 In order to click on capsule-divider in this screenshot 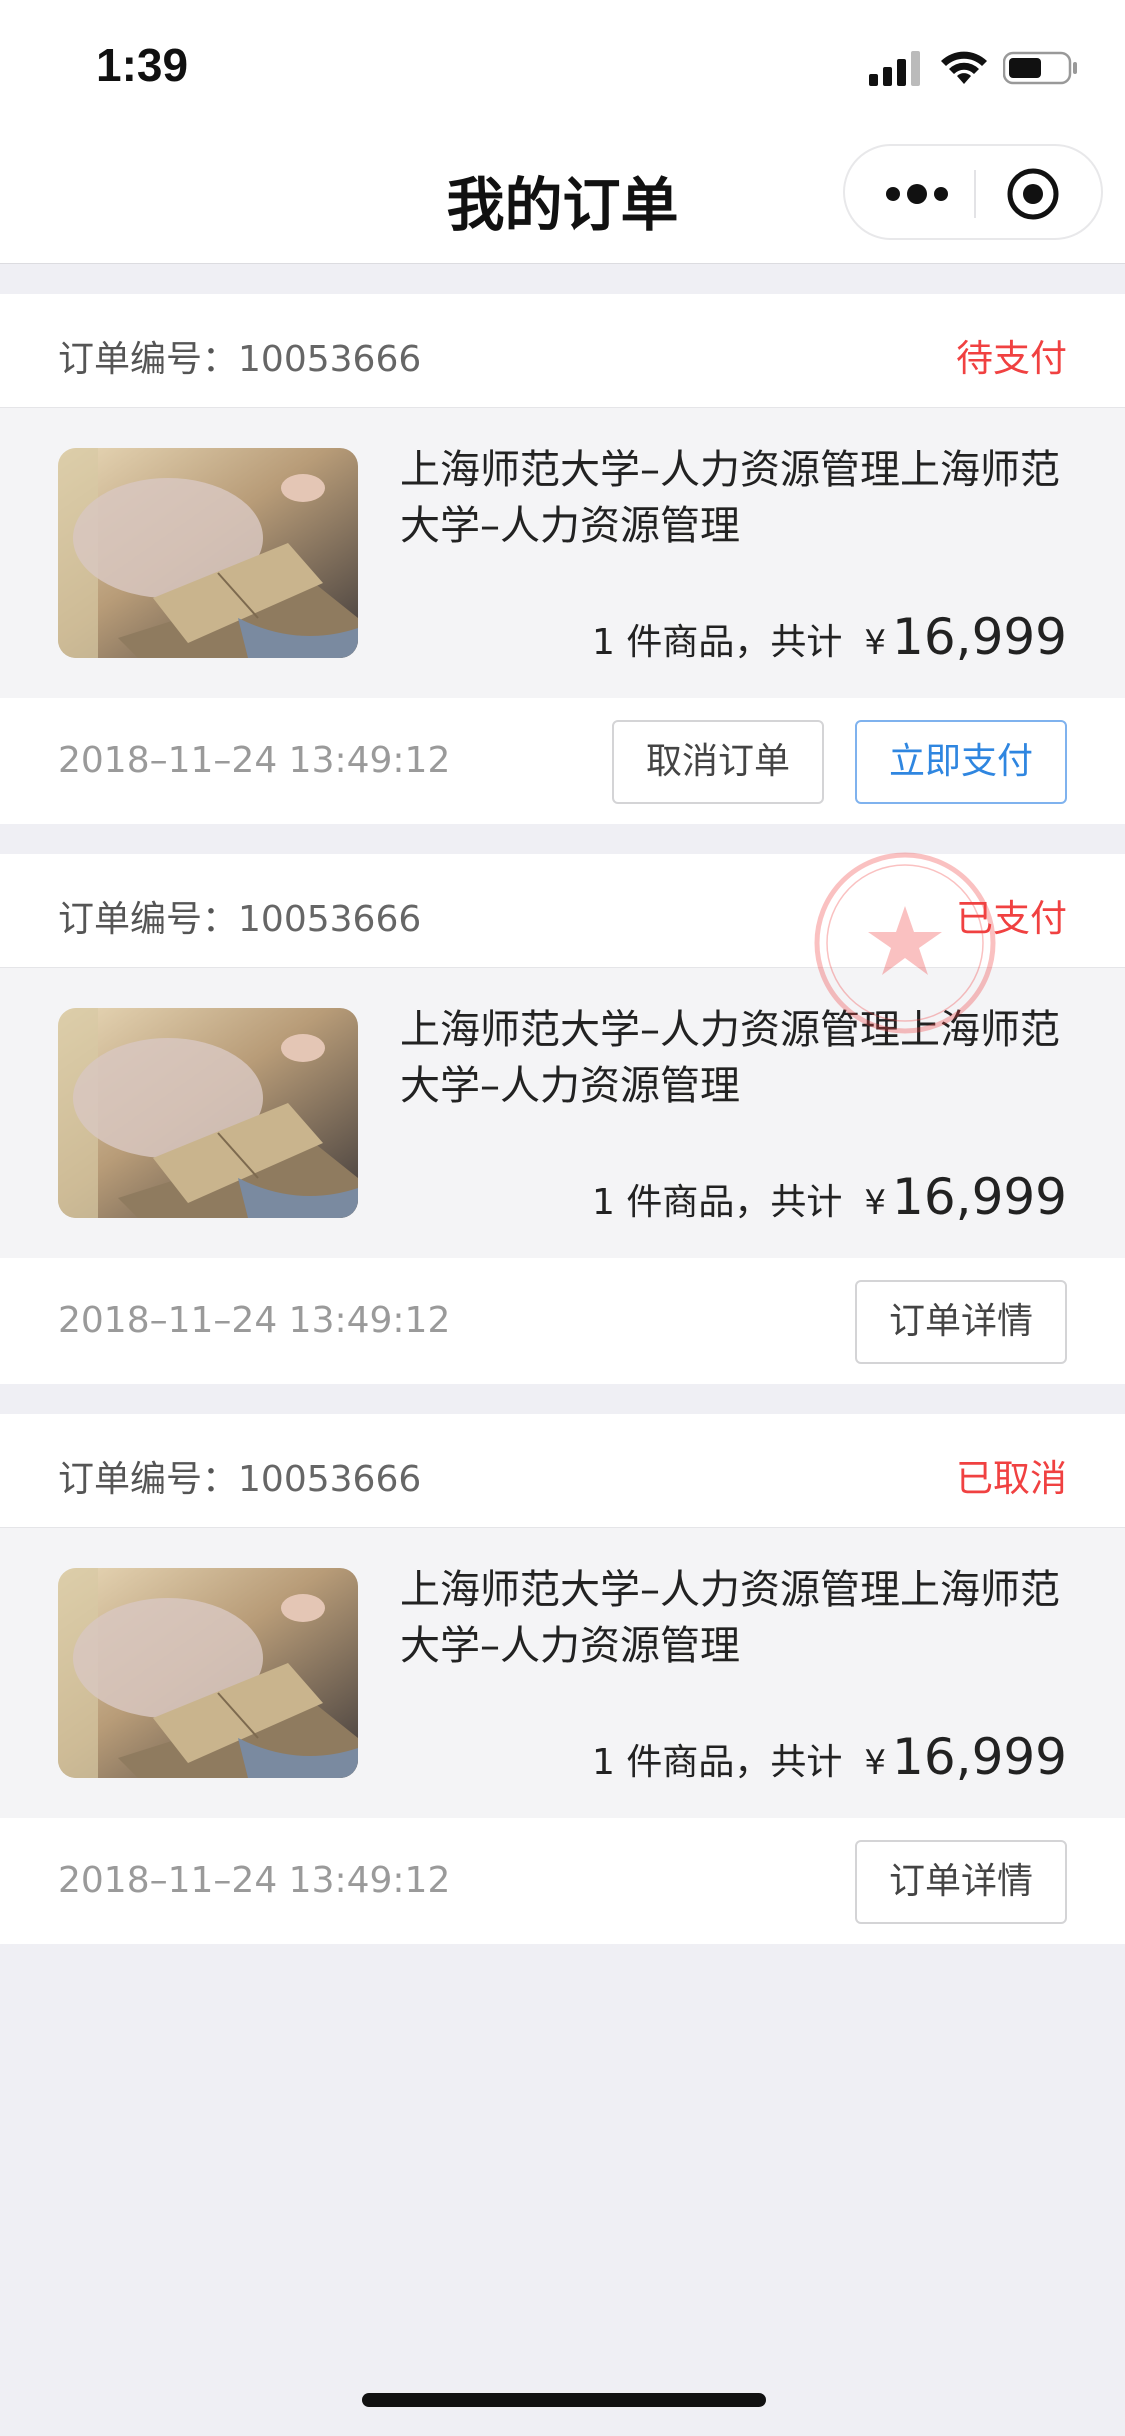, I will do `click(975, 194)`.